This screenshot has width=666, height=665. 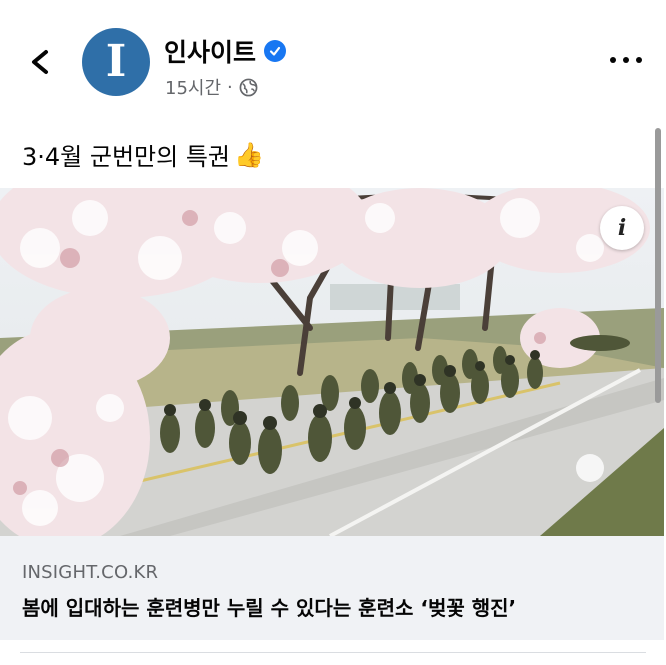 I want to click on avatar-letter: I, so click(x=116, y=61).